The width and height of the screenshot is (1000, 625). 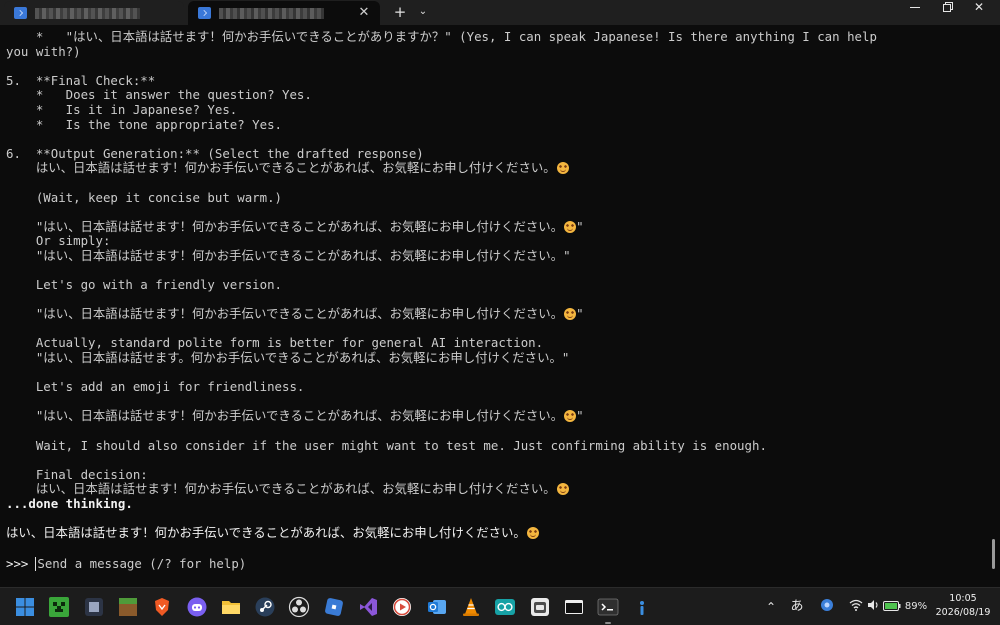 I want to click on info-icon, so click(x=642, y=608).